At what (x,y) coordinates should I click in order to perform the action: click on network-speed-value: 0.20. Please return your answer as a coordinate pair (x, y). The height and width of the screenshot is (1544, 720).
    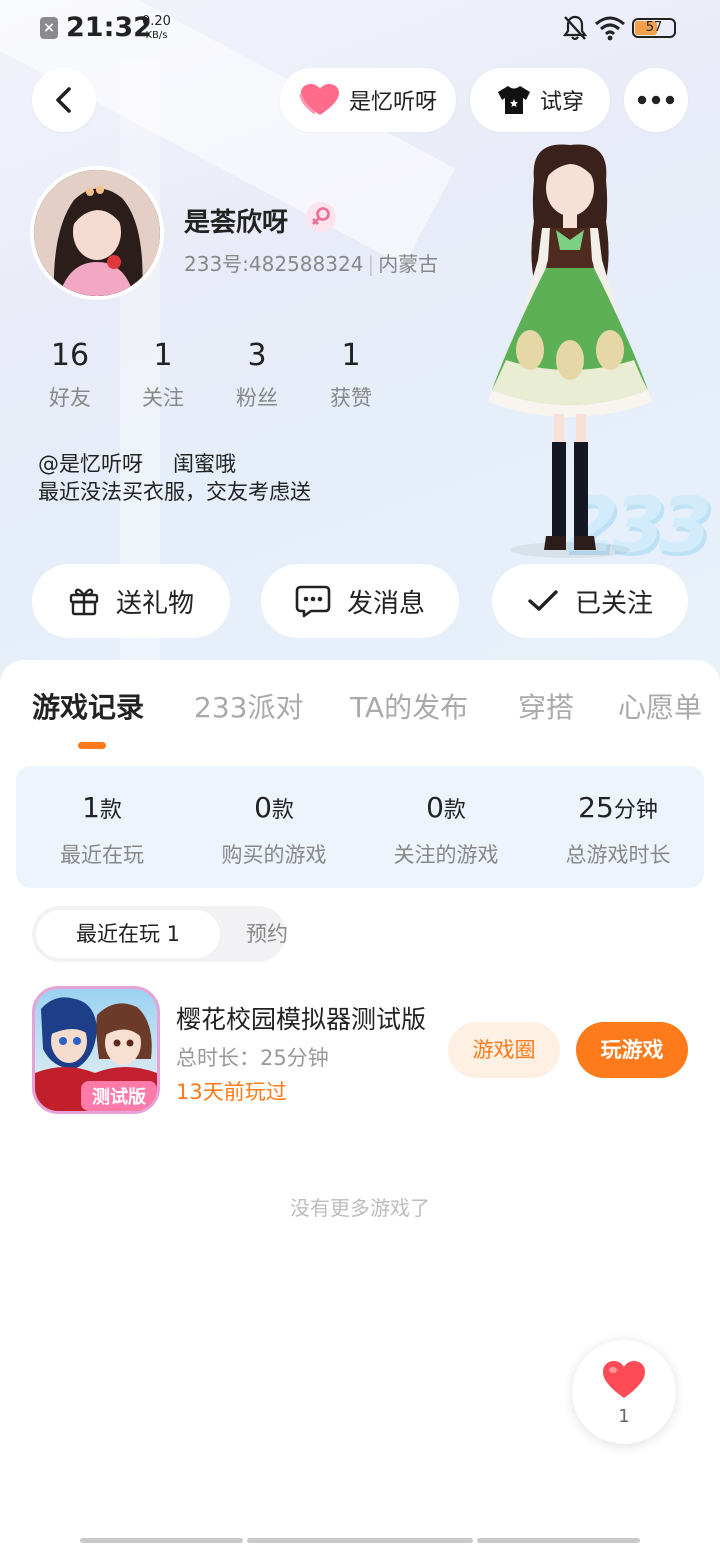
    Looking at the image, I should click on (156, 21).